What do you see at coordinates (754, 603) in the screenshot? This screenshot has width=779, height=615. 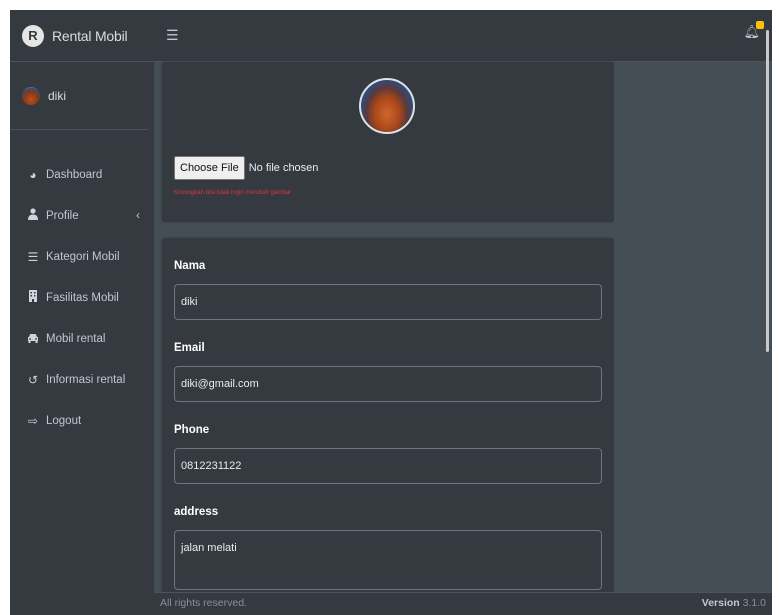 I see `version-number: 3.1.0` at bounding box center [754, 603].